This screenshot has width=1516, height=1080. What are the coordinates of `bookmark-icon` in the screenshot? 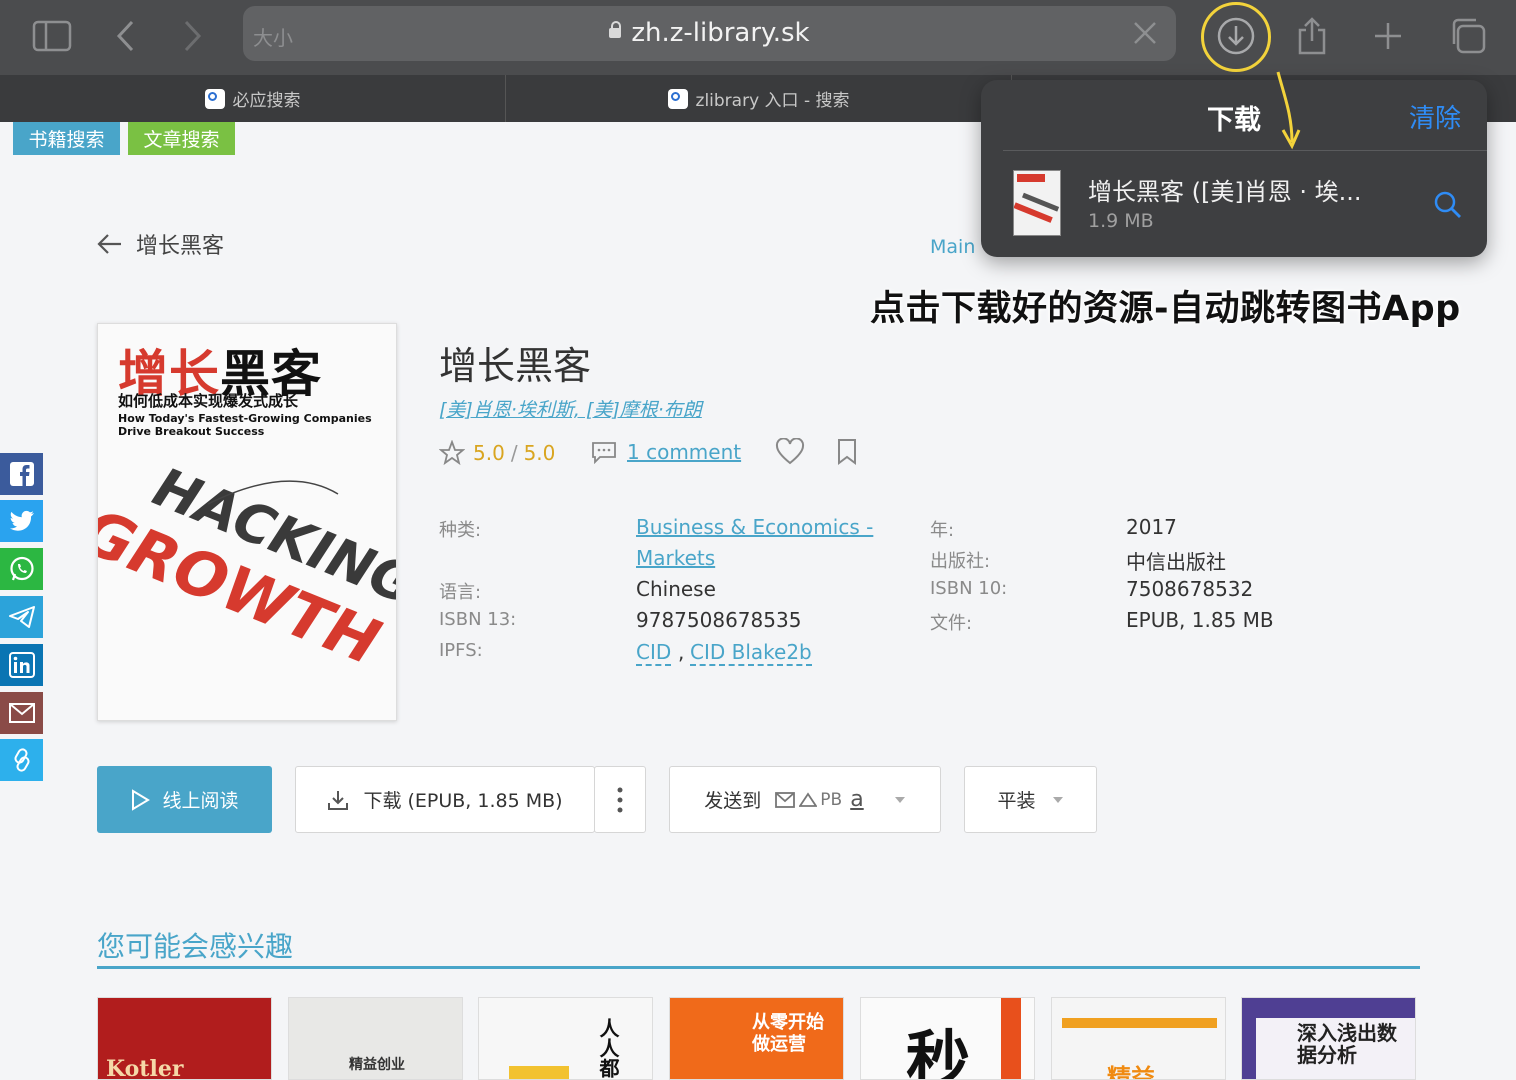 It's located at (847, 452).